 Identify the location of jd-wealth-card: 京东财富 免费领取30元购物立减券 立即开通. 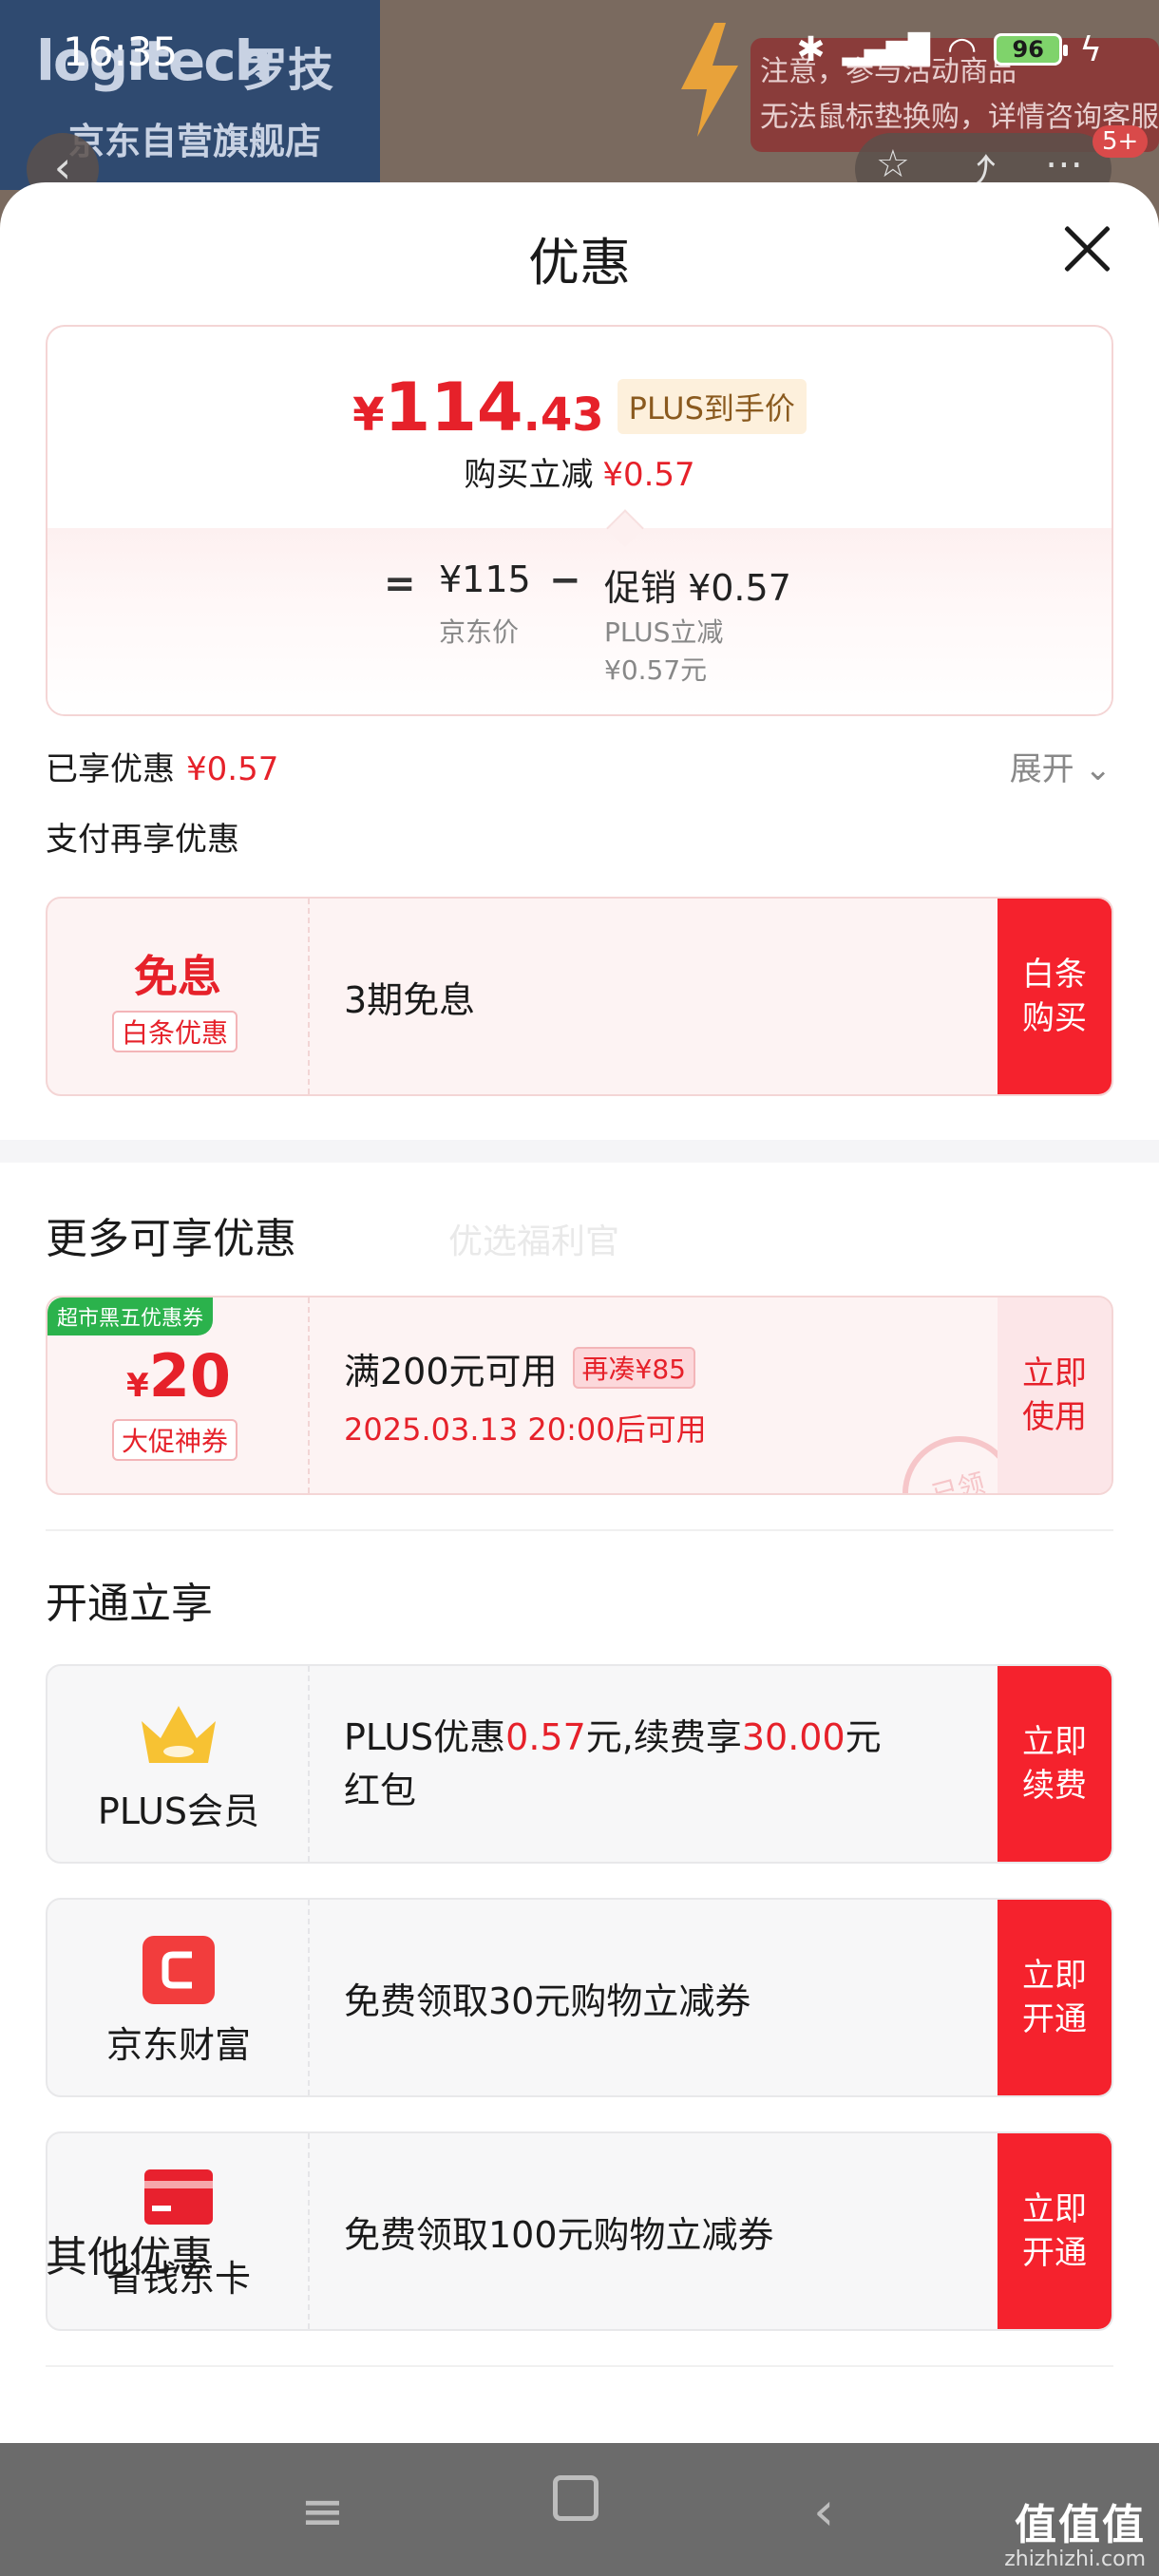
(579, 1997).